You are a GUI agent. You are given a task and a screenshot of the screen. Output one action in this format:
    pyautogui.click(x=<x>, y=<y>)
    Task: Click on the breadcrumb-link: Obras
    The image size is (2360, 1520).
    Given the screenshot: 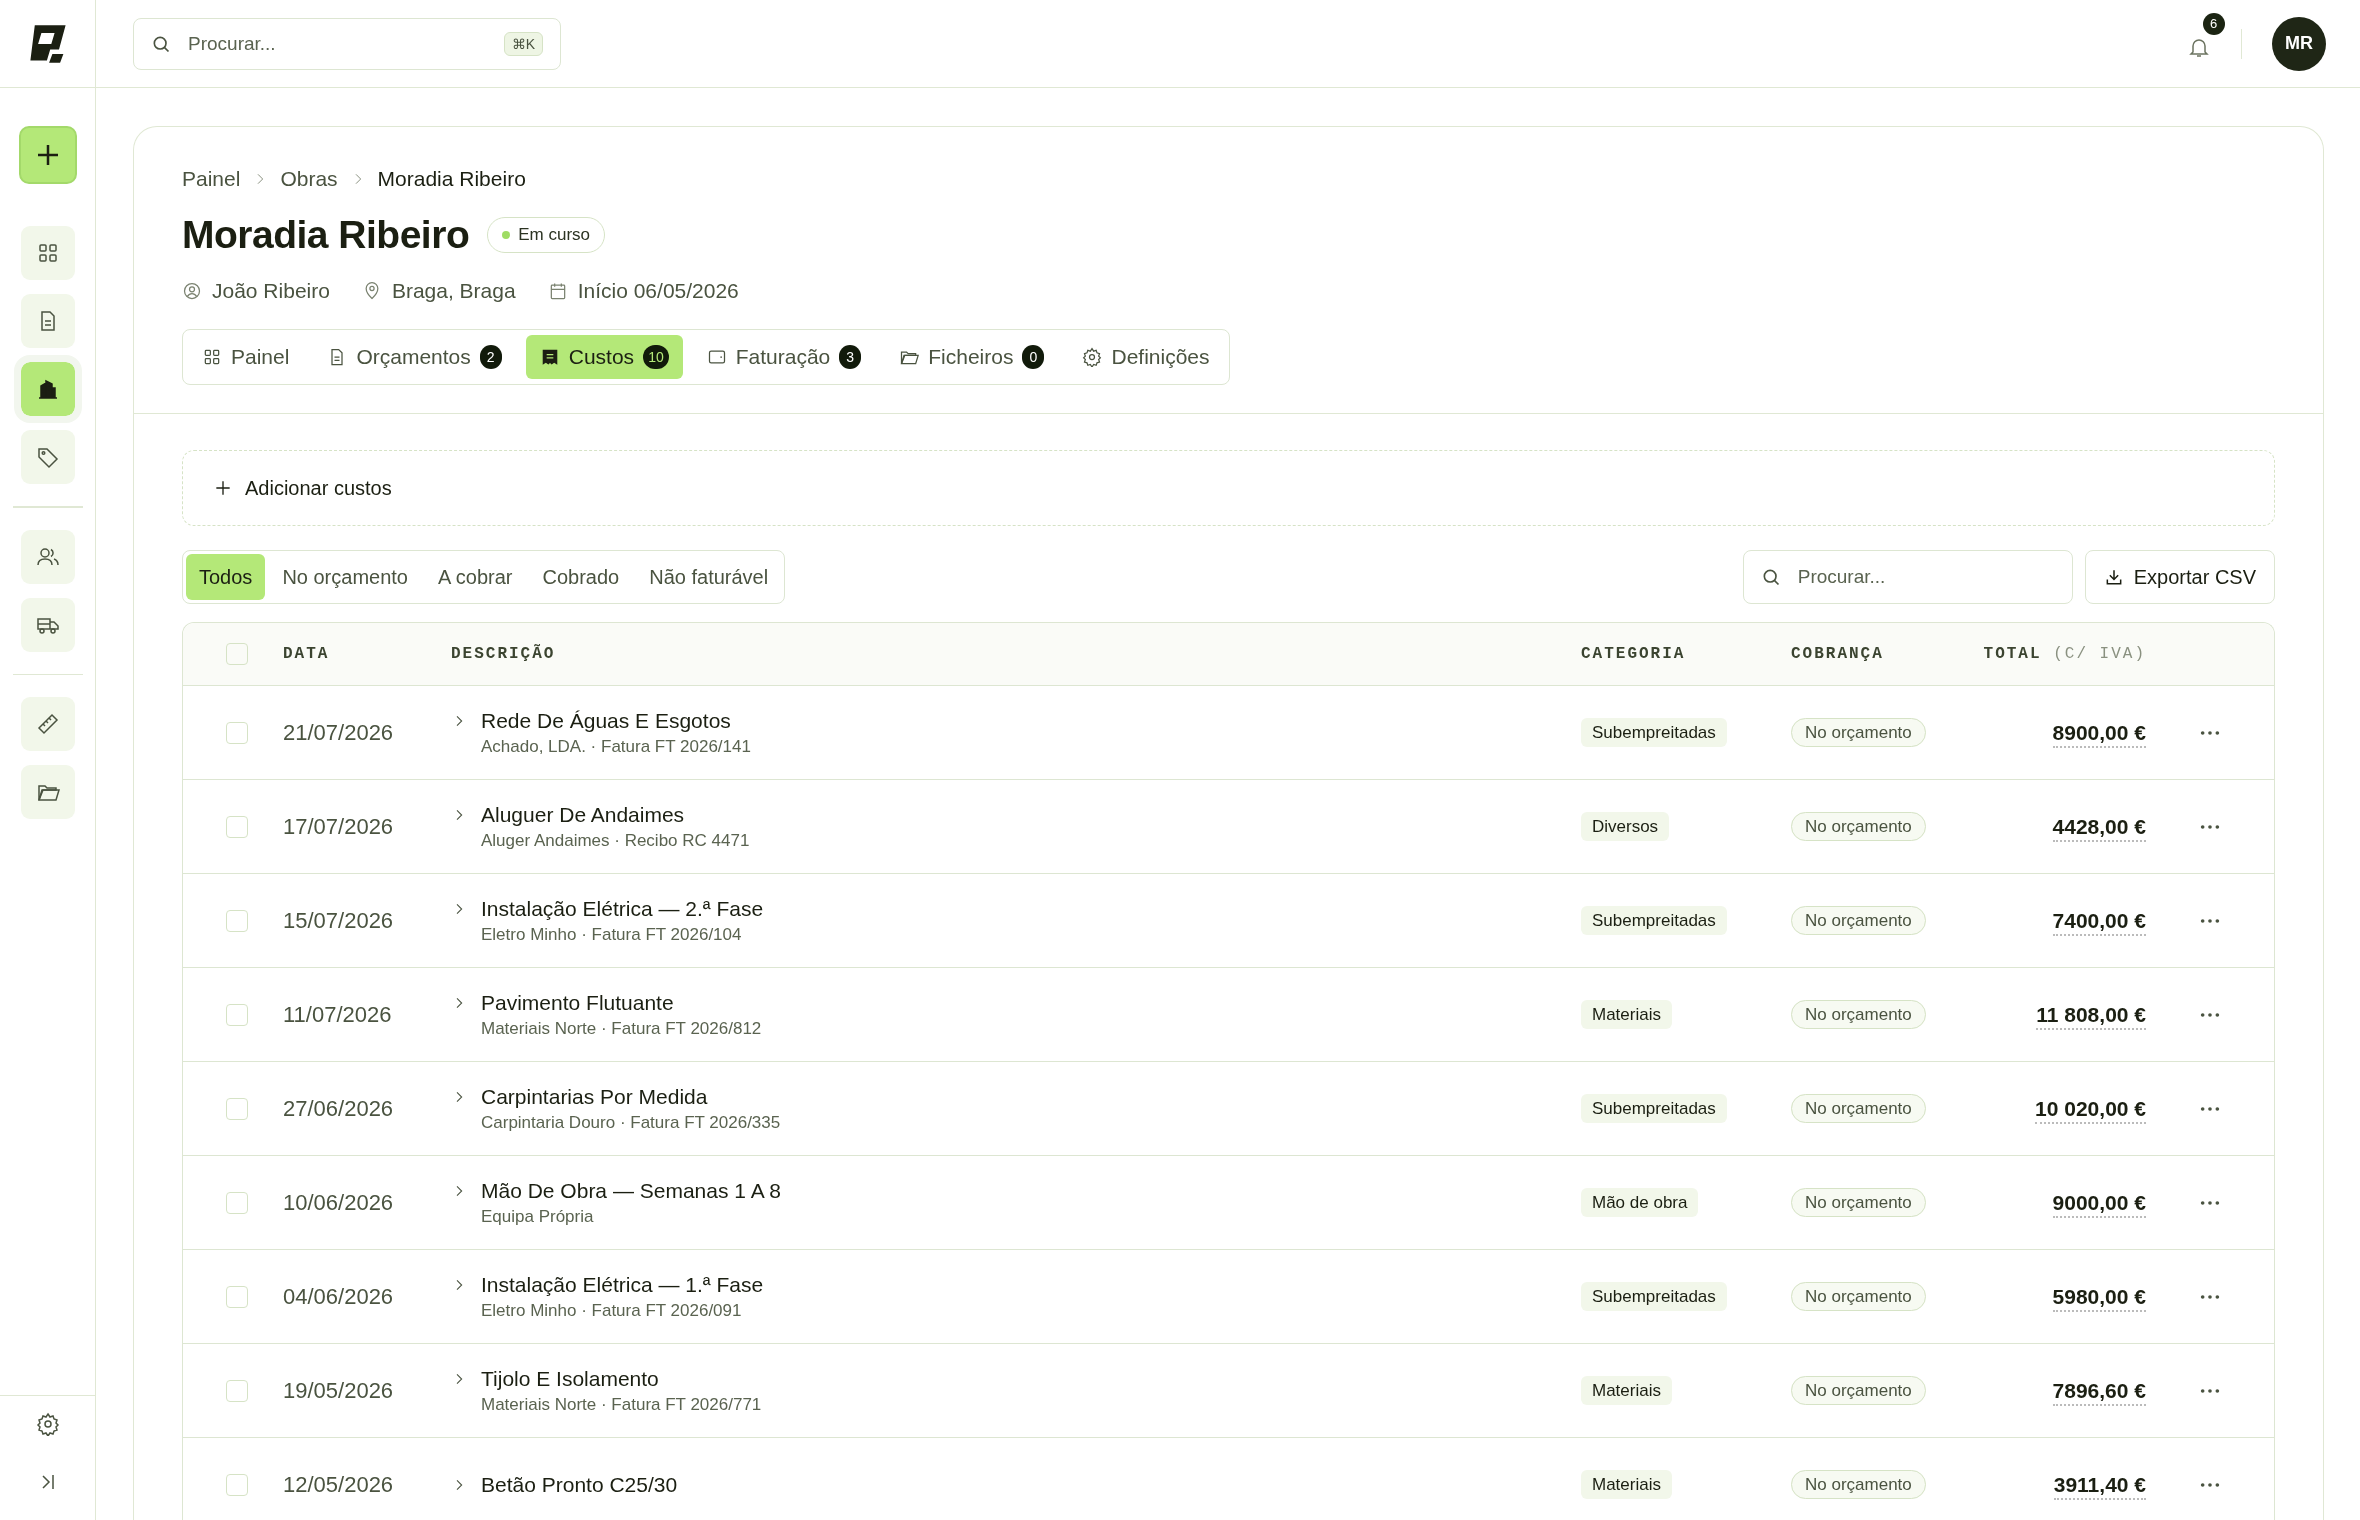 What is the action you would take?
    pyautogui.click(x=309, y=179)
    